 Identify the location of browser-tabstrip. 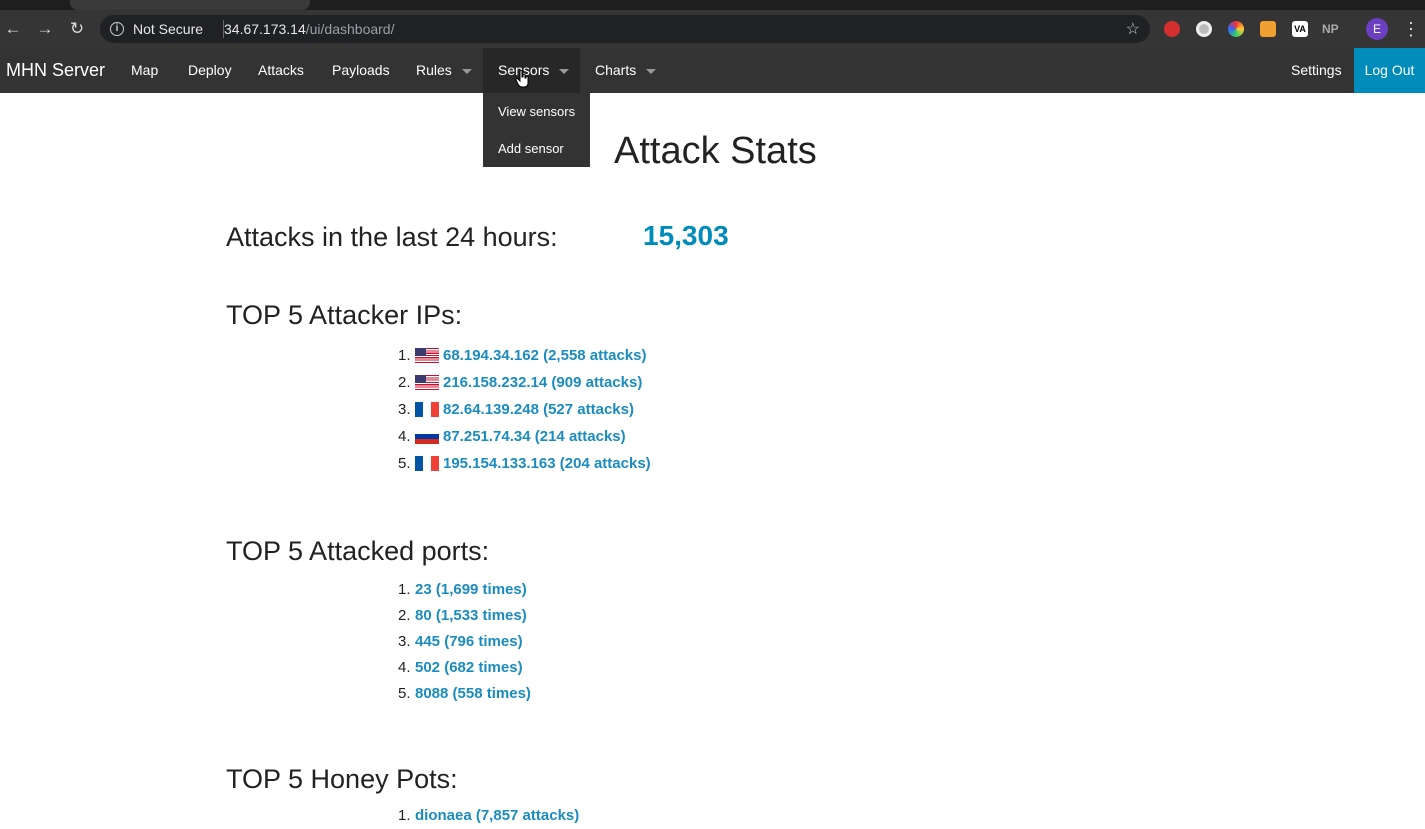
(712, 5).